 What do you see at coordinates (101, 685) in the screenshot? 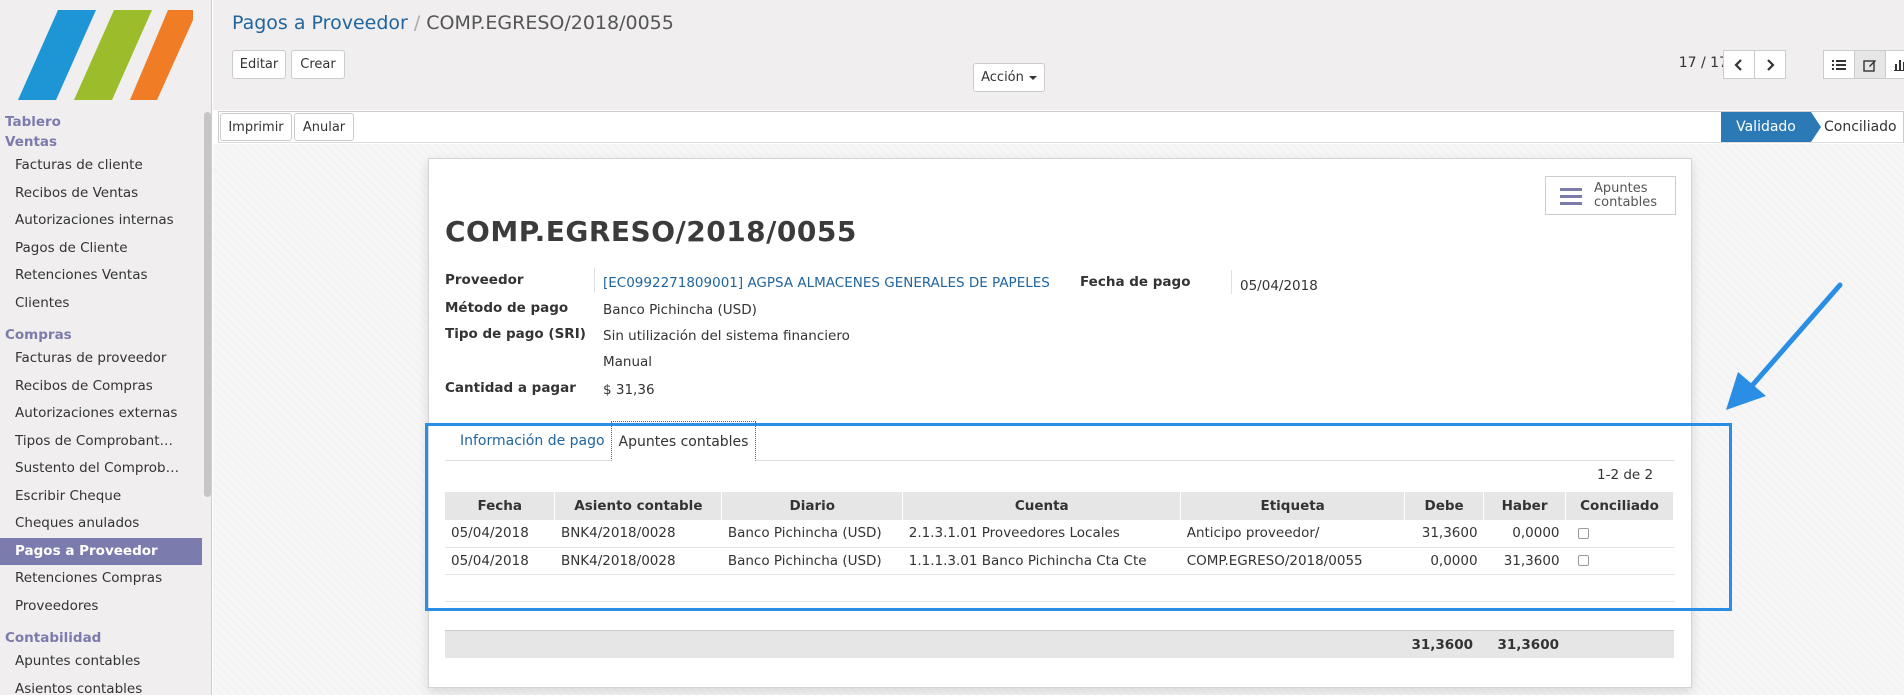
I see `sidebar-item-asientos-contables: Asientos contables` at bounding box center [101, 685].